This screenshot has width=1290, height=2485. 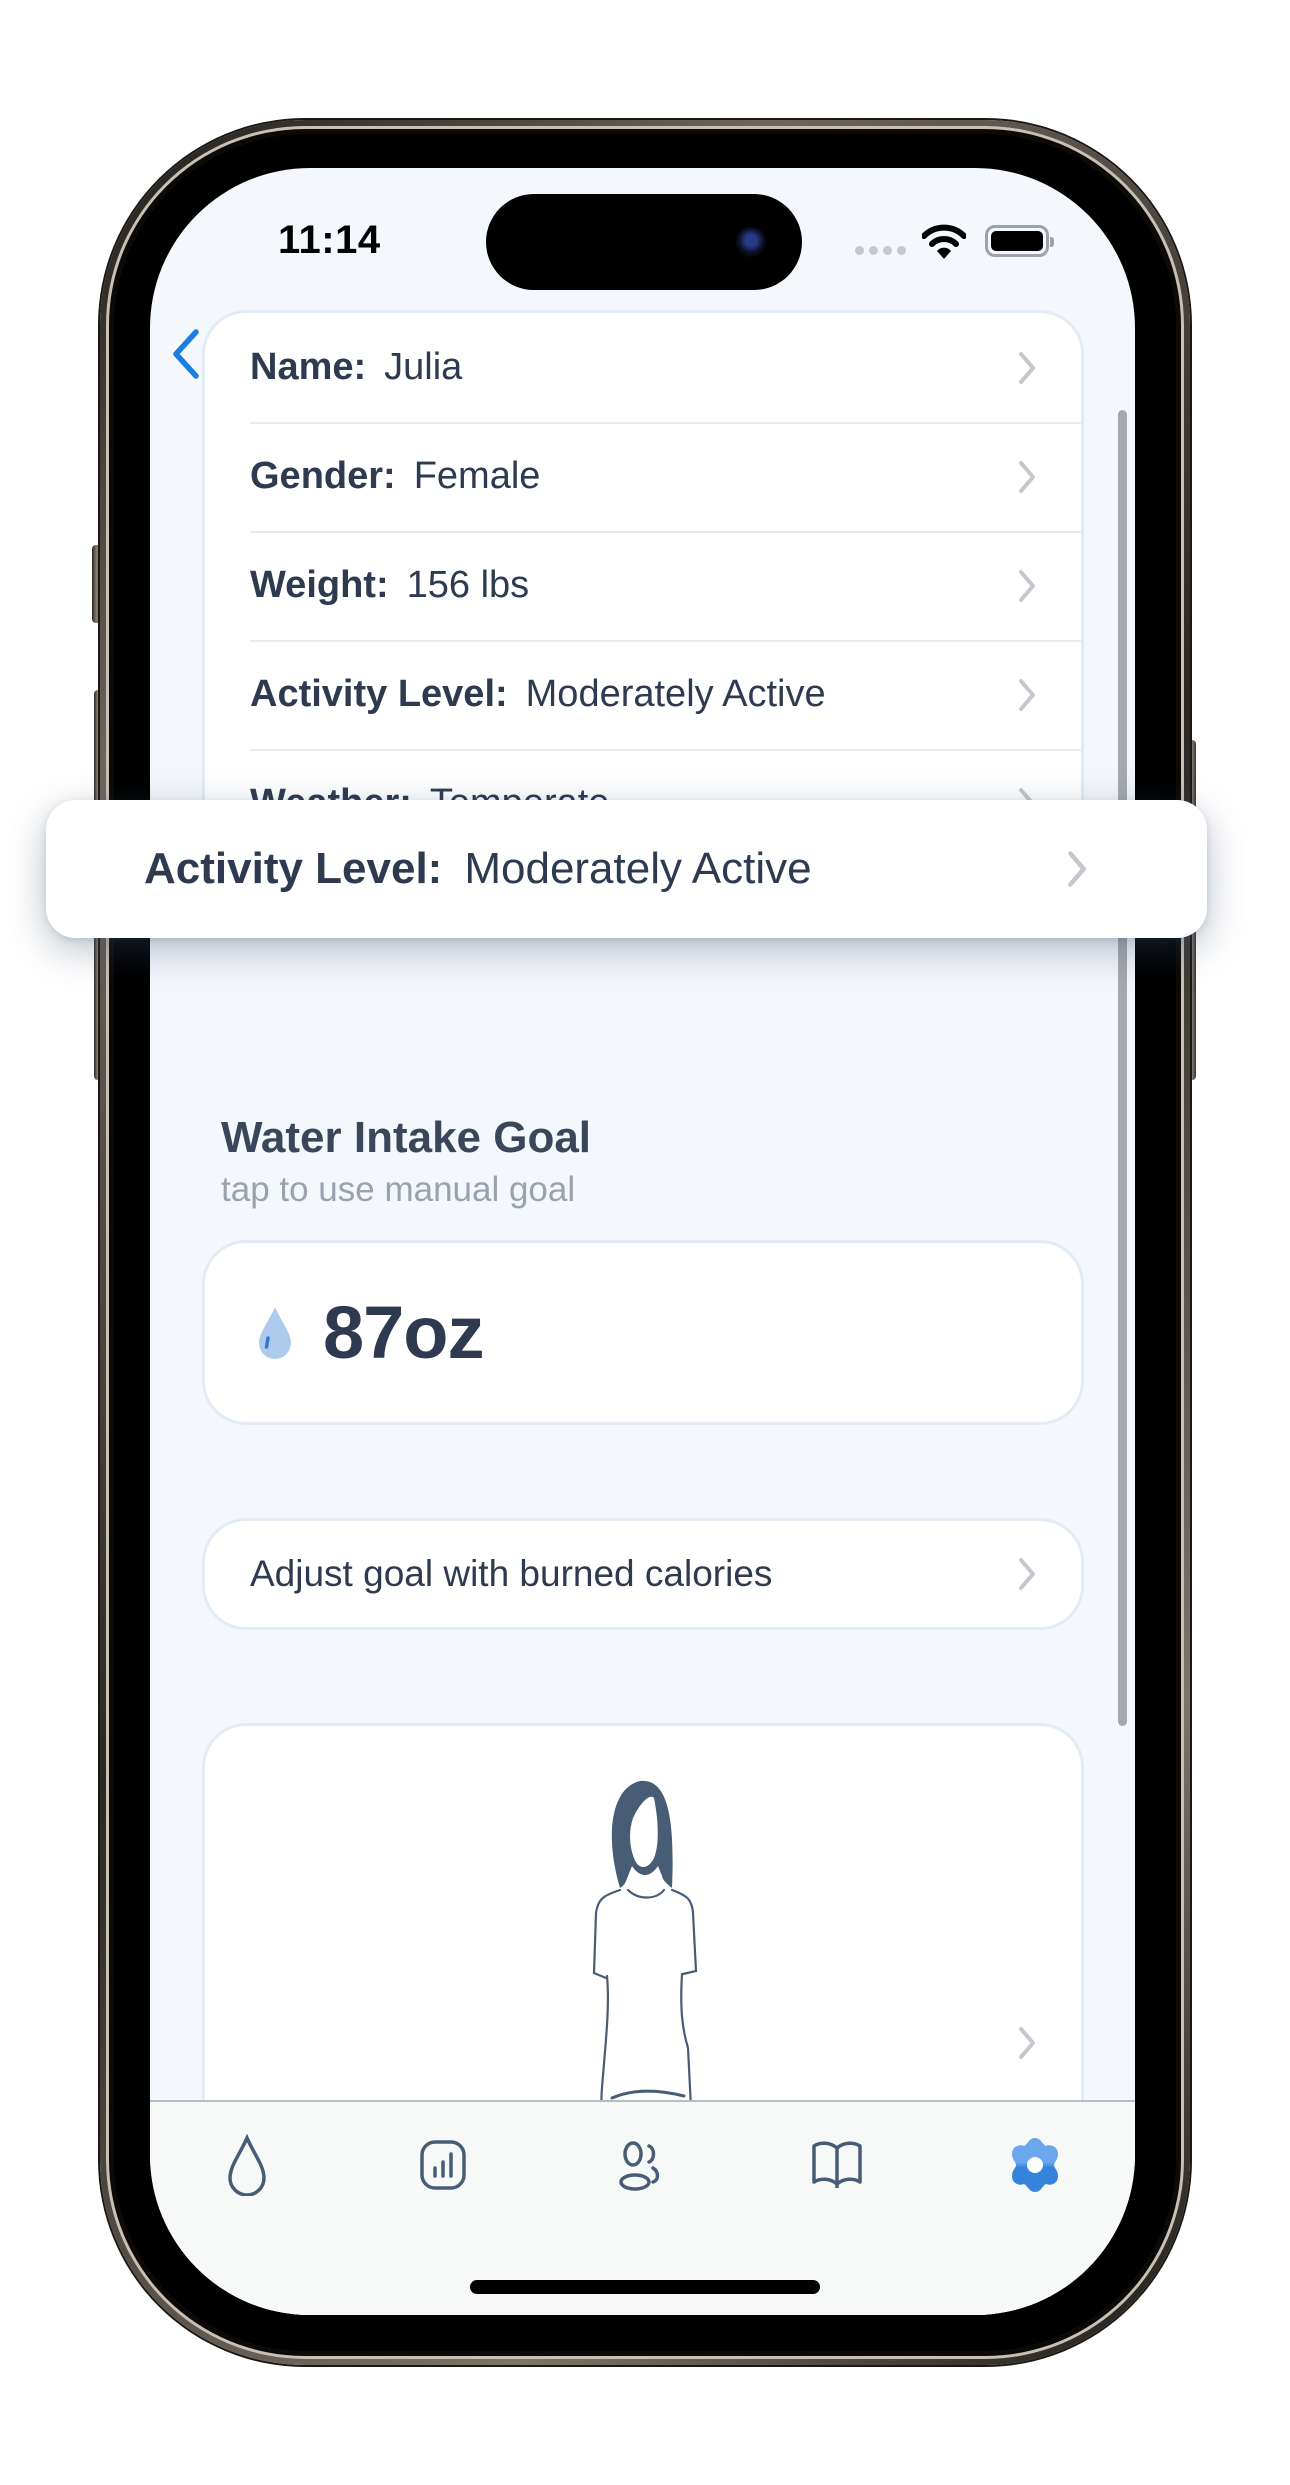 I want to click on row-value: Female, so click(x=477, y=476).